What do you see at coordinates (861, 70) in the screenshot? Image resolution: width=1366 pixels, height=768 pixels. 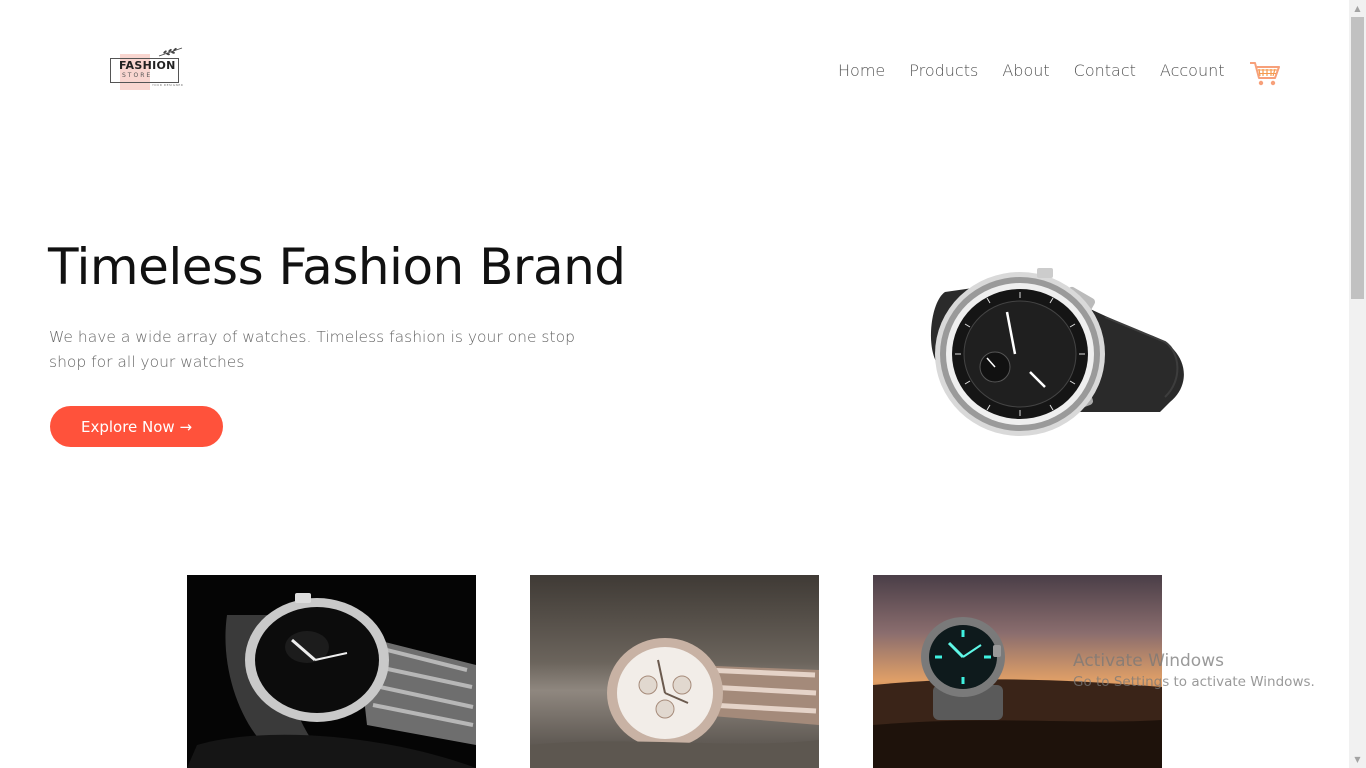 I see `nav-link-home: Home` at bounding box center [861, 70].